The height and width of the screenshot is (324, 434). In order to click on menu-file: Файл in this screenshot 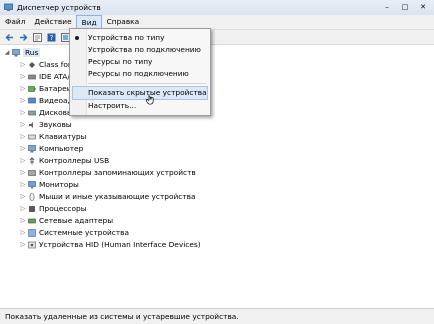, I will do `click(14, 22)`.